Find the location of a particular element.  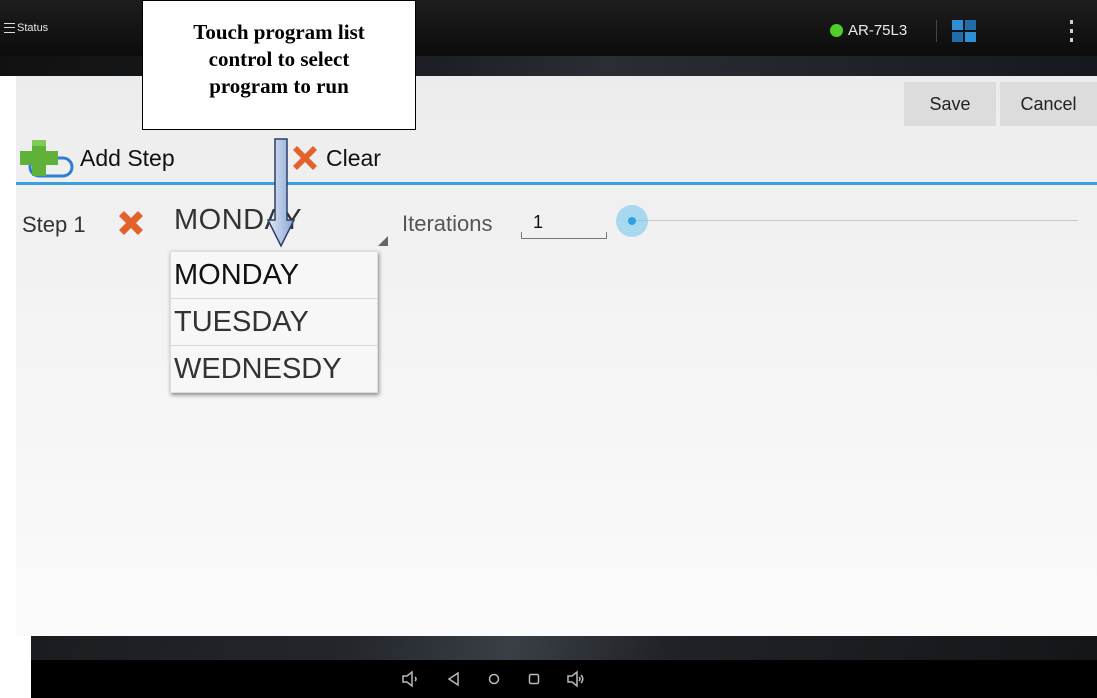

clear-button: Clear is located at coordinates (334, 158).